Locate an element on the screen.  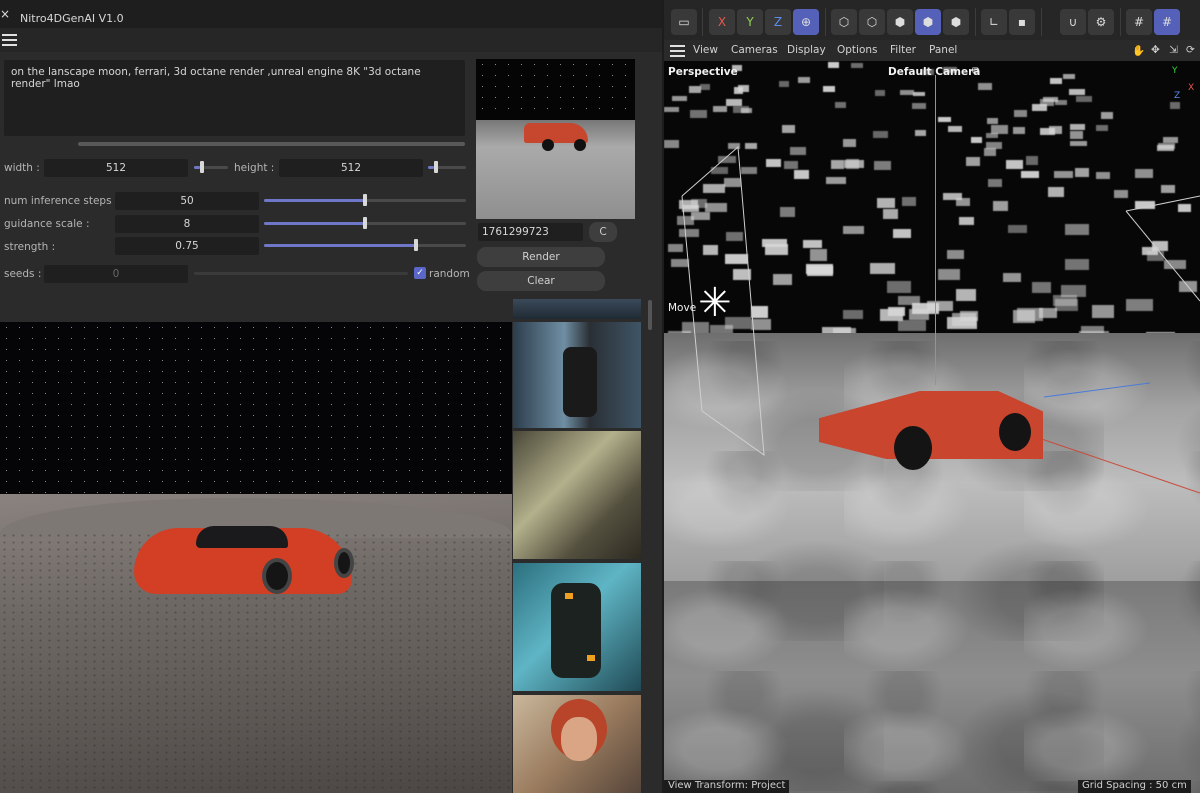
menu-panel: Panel is located at coordinates (943, 50).